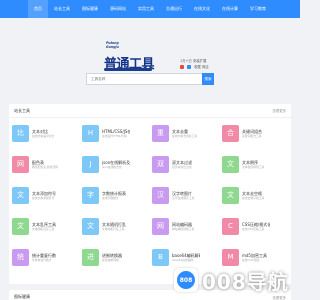 The height and width of the screenshot is (300, 320). I want to click on tool-desc: 文本重复行统计, so click(42, 259).